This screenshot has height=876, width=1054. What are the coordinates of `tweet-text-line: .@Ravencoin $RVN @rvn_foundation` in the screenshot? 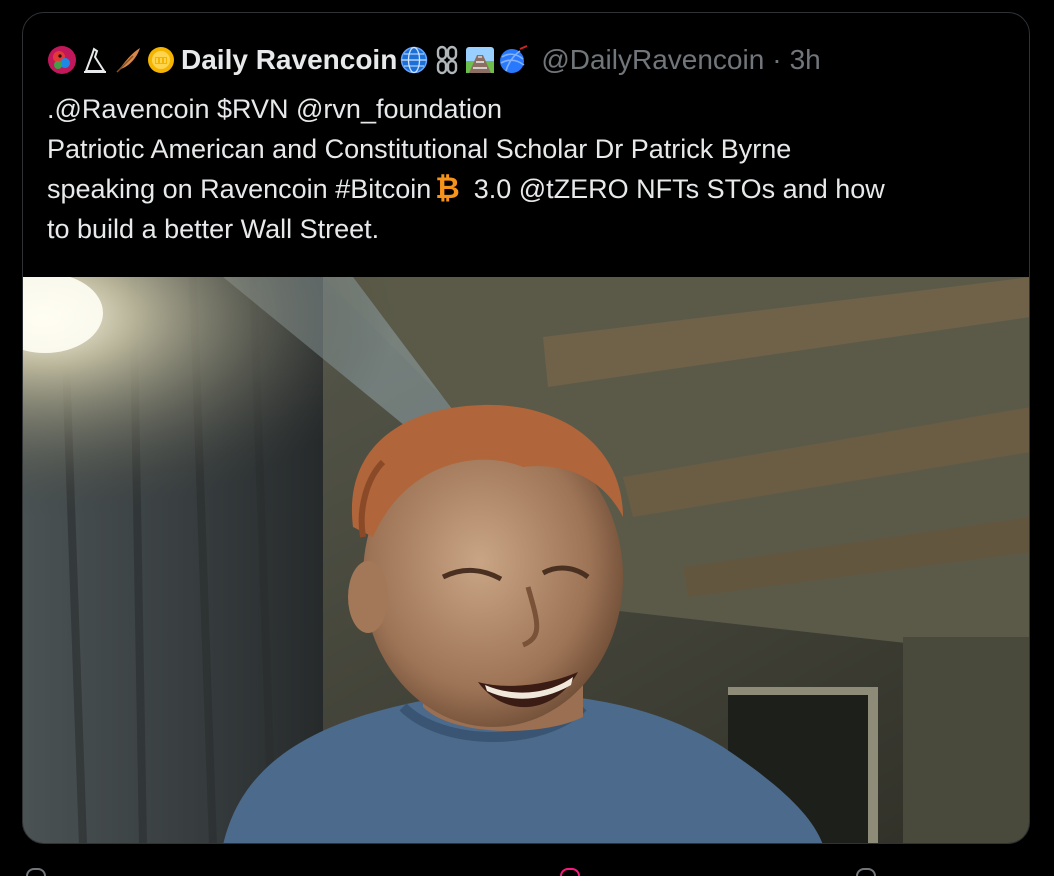 It's located at (275, 109).